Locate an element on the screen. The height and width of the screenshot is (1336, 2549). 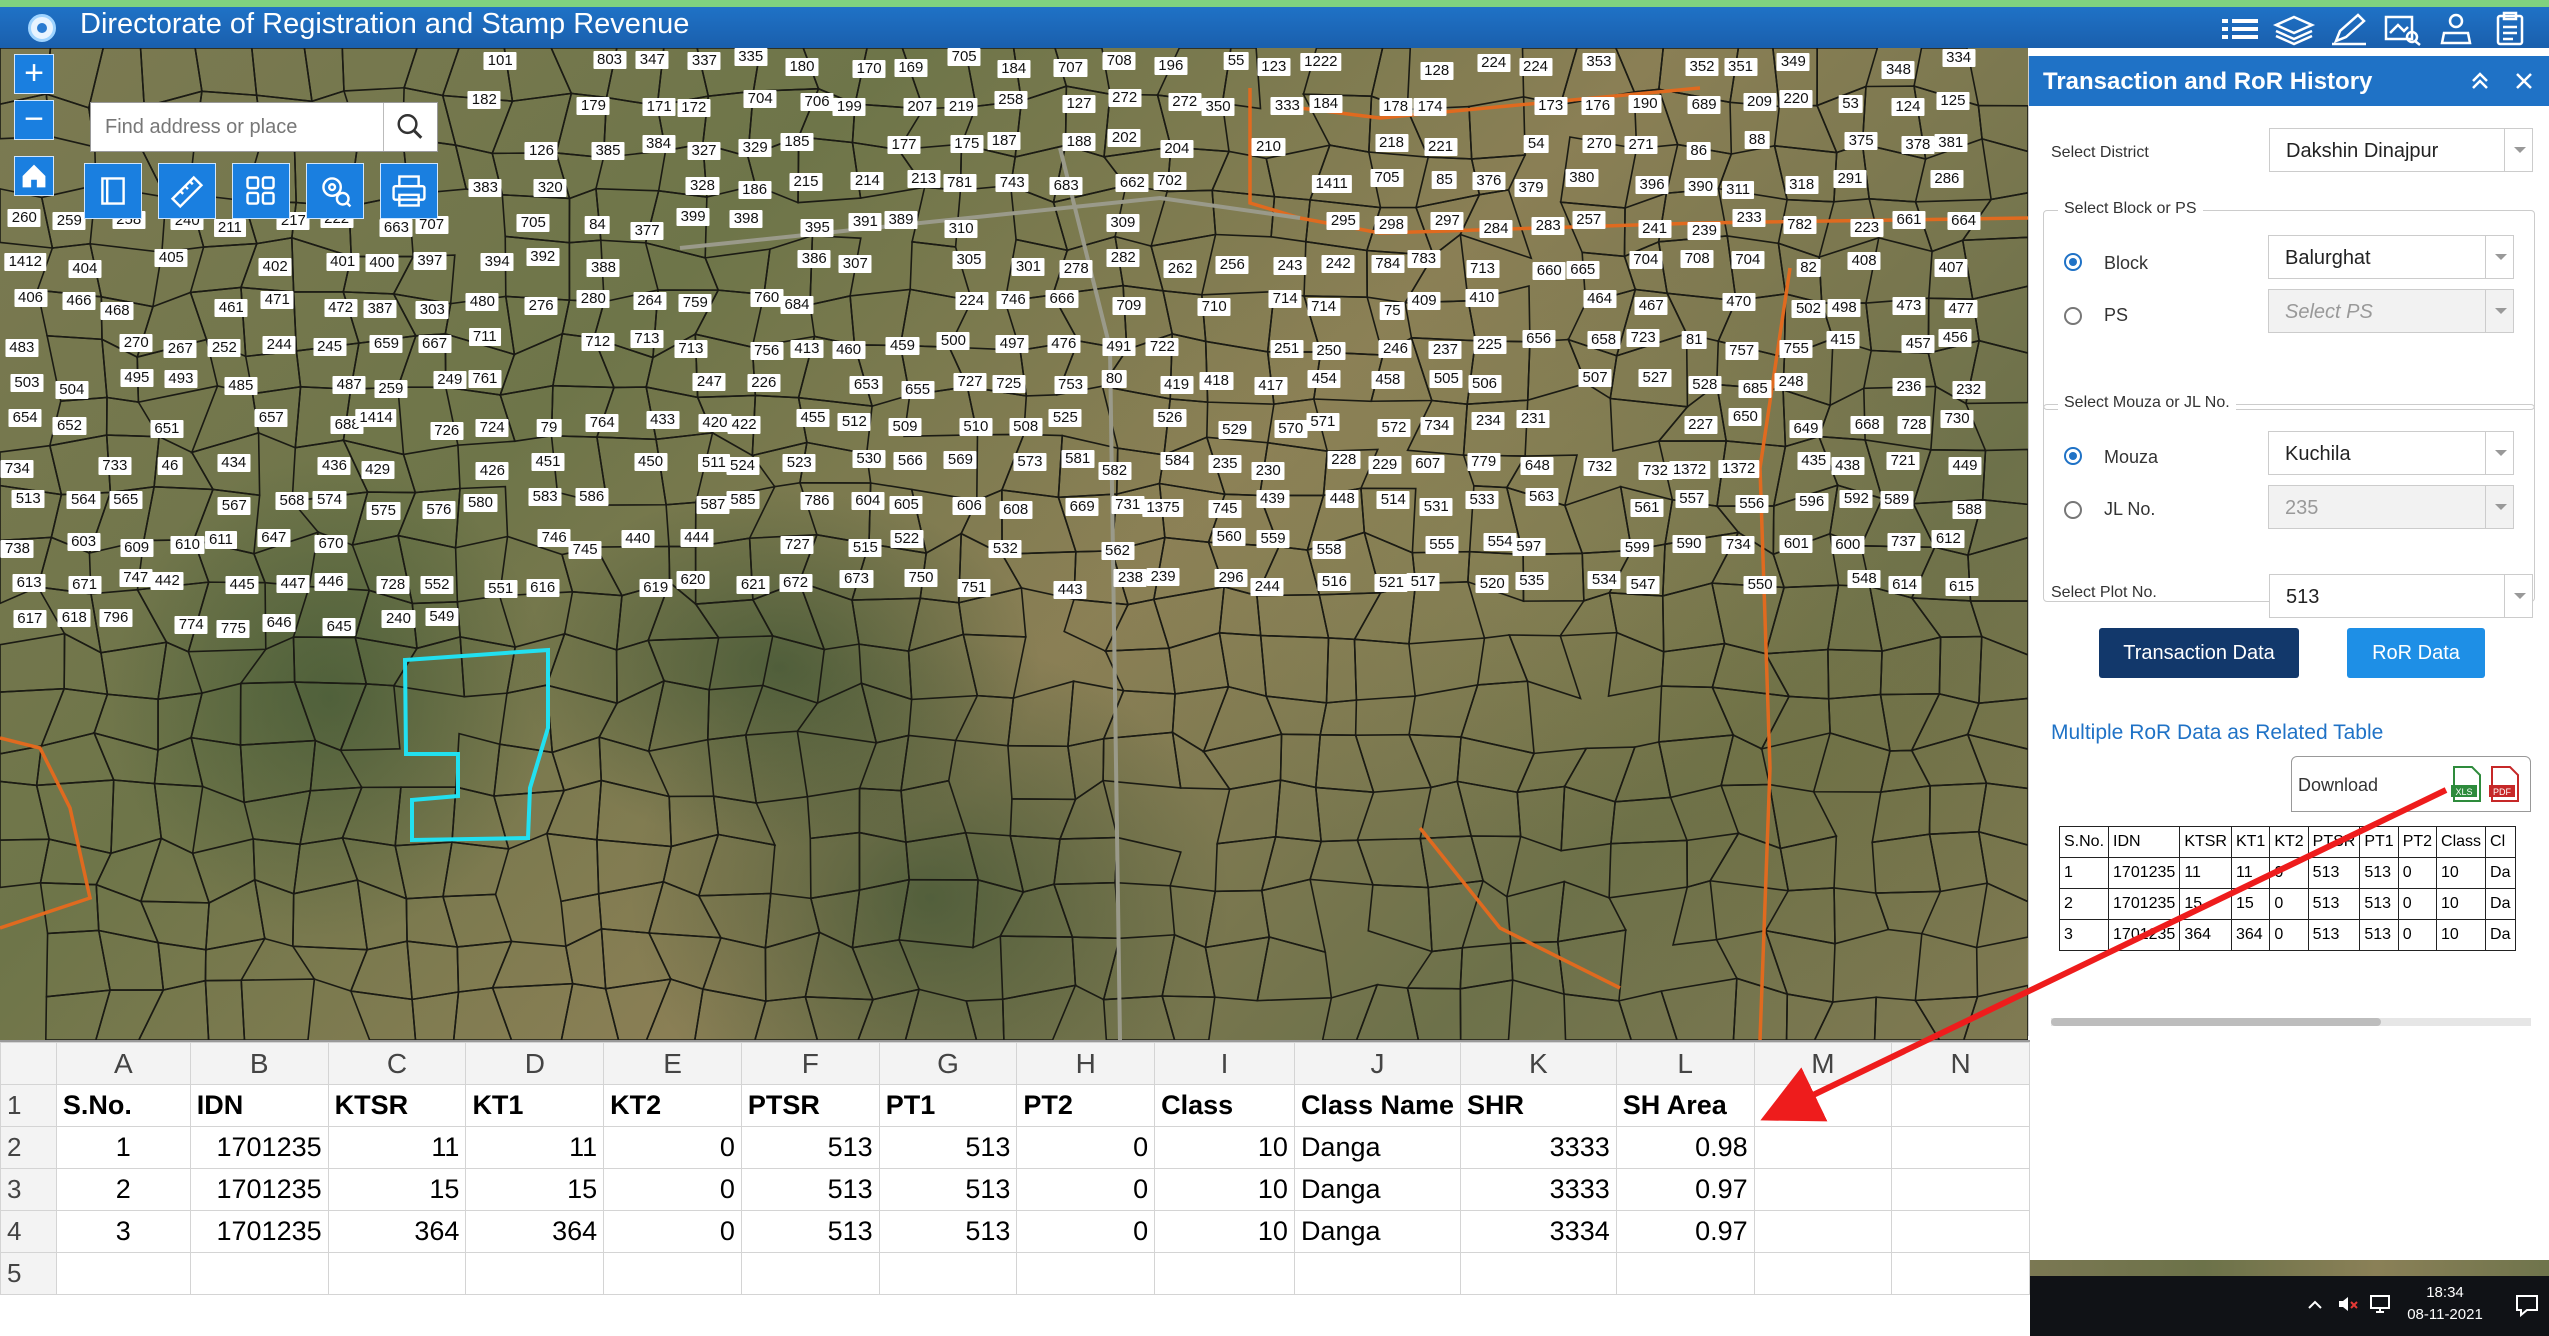
plot-number-label: 784 is located at coordinates (1388, 264).